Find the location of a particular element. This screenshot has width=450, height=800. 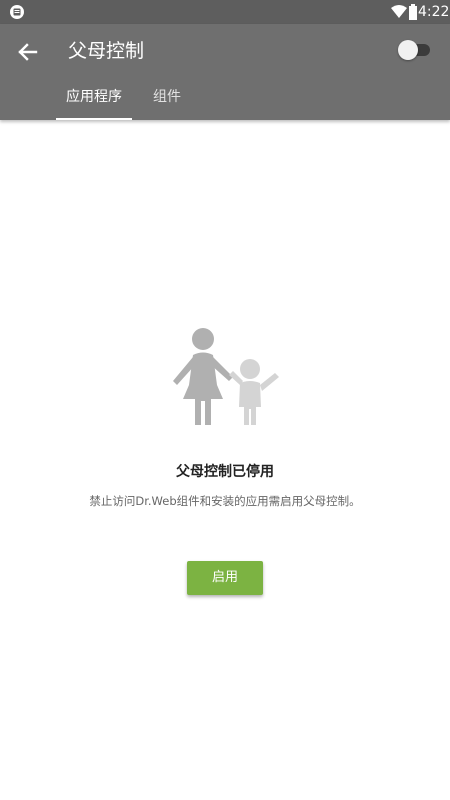

app-bar: 父母控制 应用程序 组件 is located at coordinates (225, 72).